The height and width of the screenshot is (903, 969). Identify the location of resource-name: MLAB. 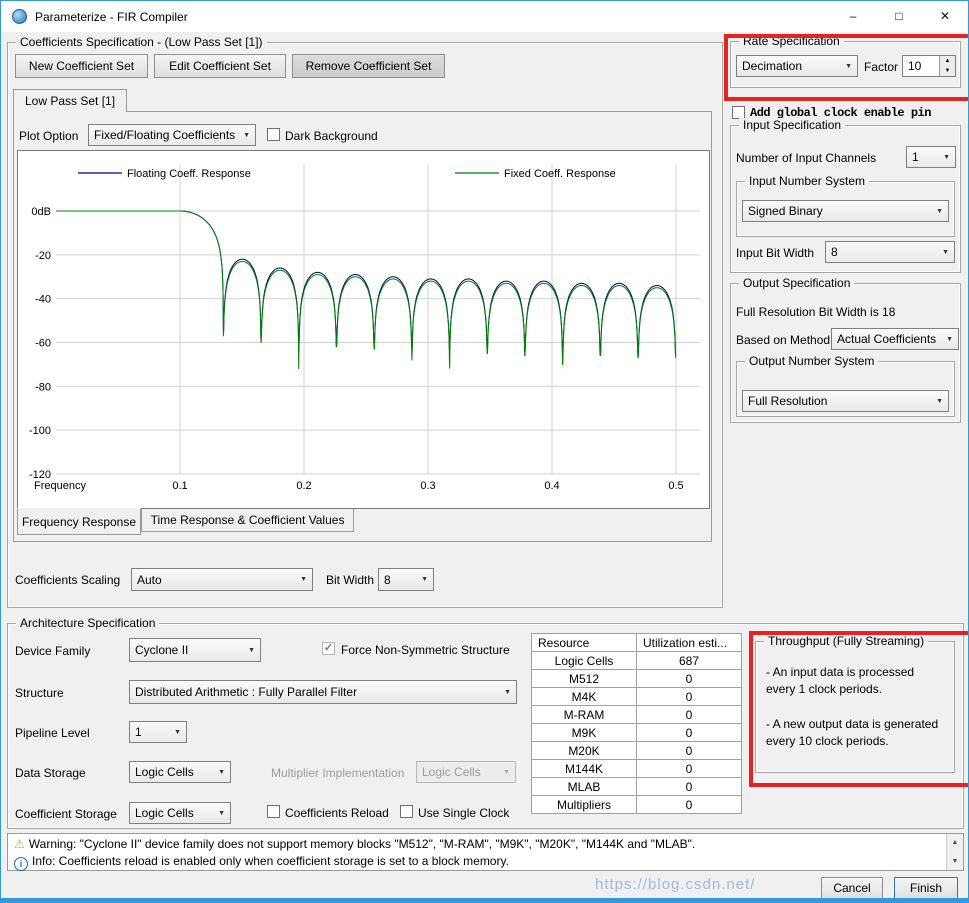
(584, 786).